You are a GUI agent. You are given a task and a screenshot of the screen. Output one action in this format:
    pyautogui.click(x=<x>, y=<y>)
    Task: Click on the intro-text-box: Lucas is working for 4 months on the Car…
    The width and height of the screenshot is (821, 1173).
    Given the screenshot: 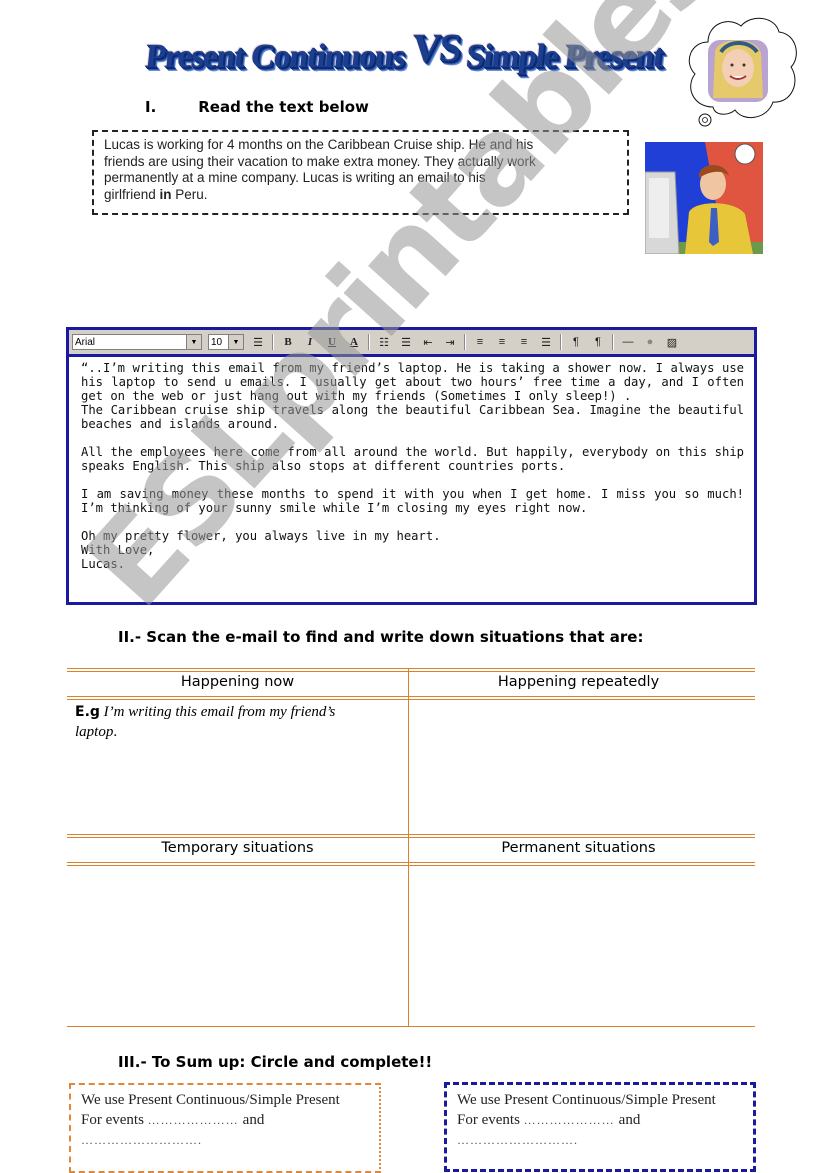 What is the action you would take?
    pyautogui.click(x=360, y=172)
    